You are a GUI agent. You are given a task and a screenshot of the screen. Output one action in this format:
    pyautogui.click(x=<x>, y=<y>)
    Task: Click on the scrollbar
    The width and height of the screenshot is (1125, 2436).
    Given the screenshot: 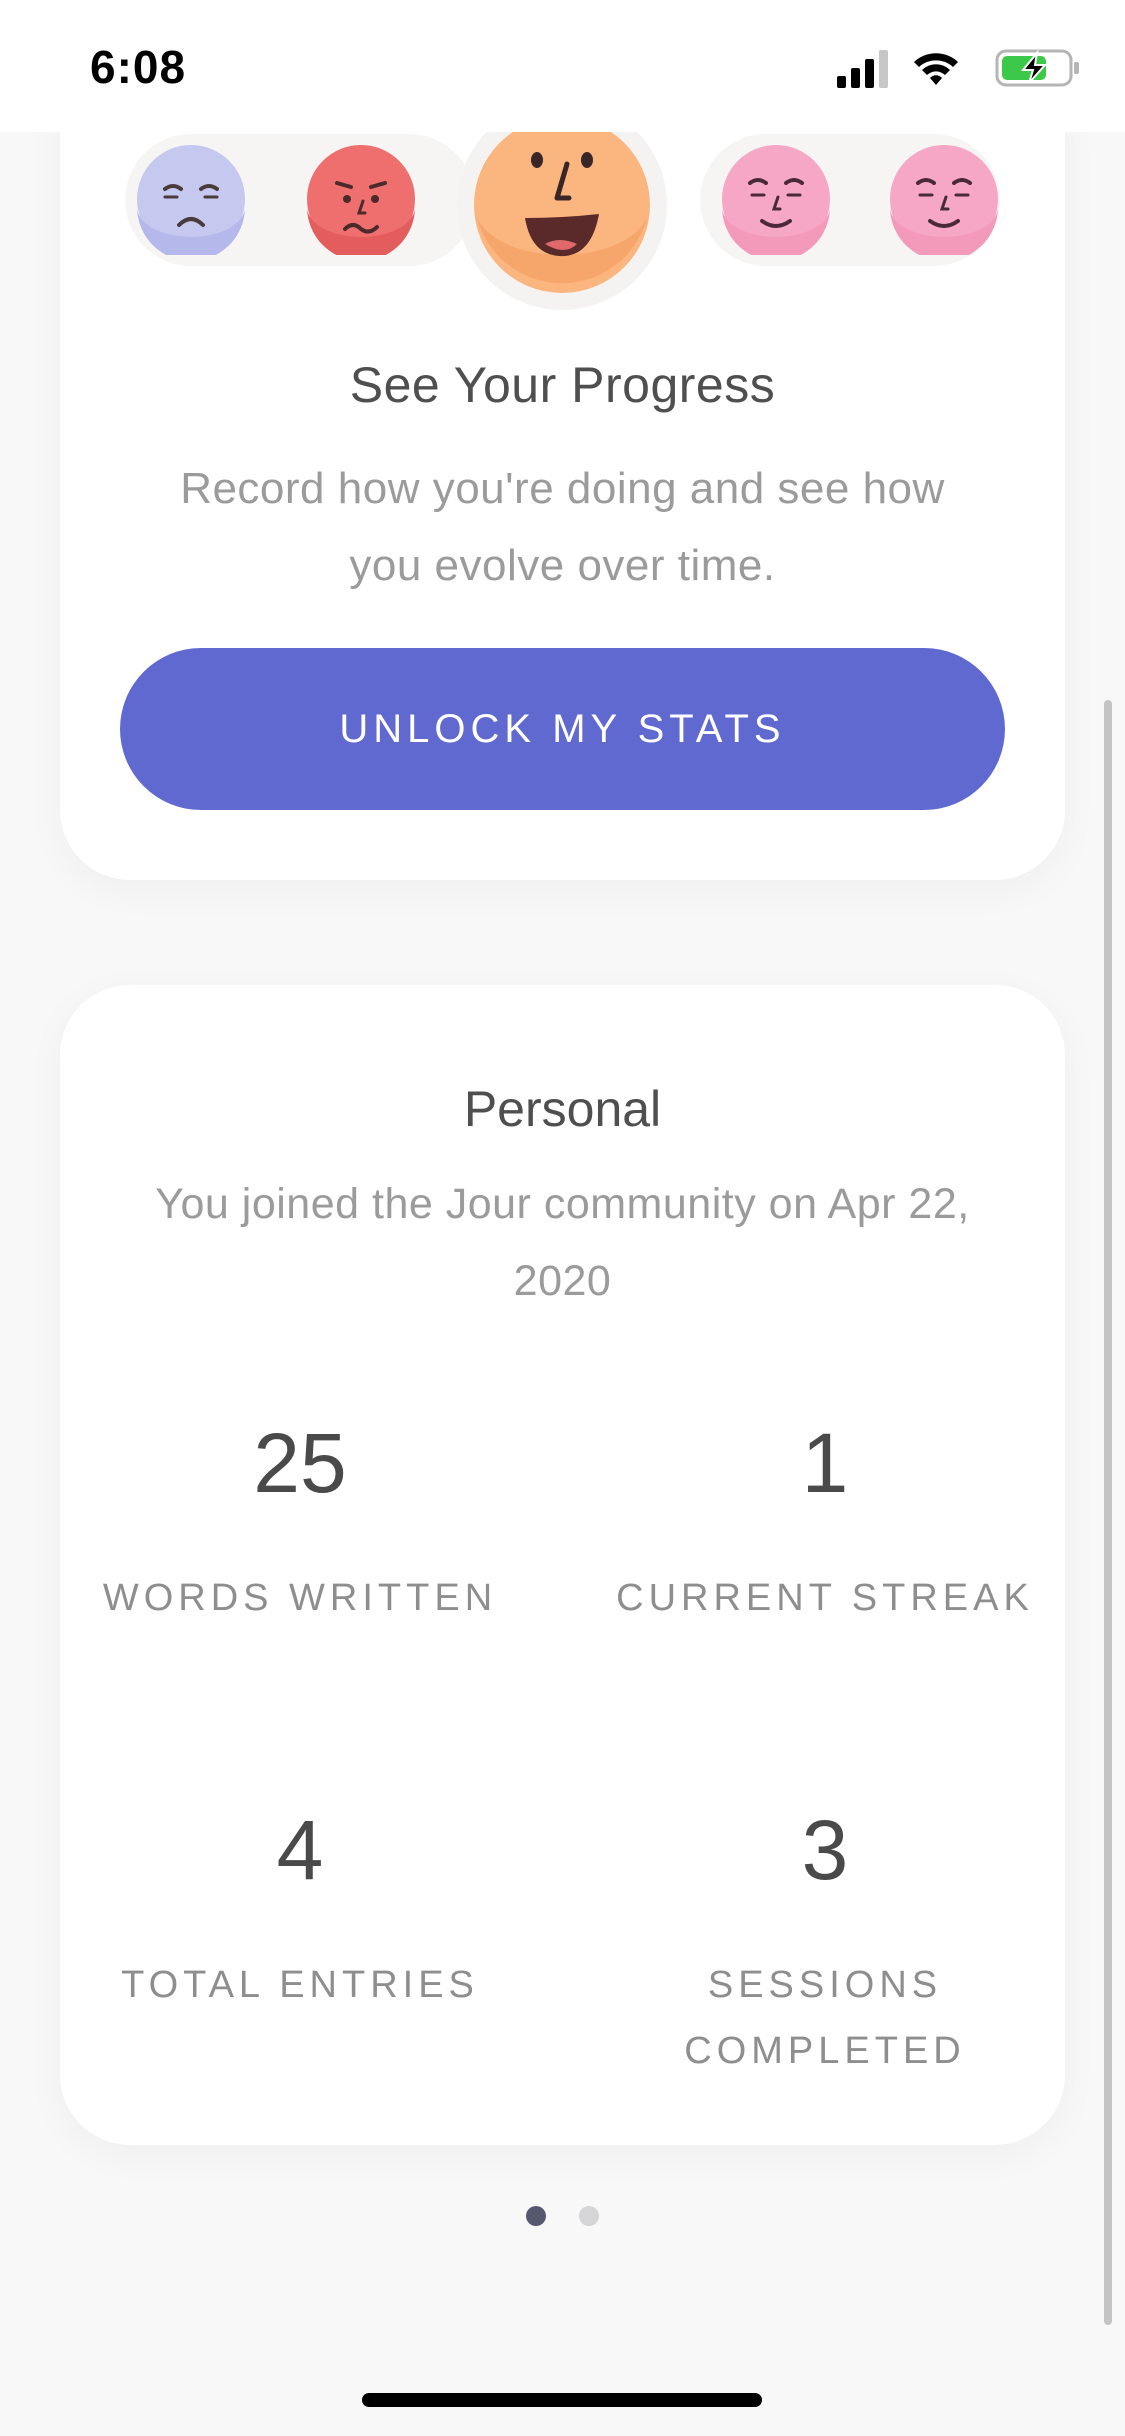 What is the action you would take?
    pyautogui.click(x=1108, y=1512)
    